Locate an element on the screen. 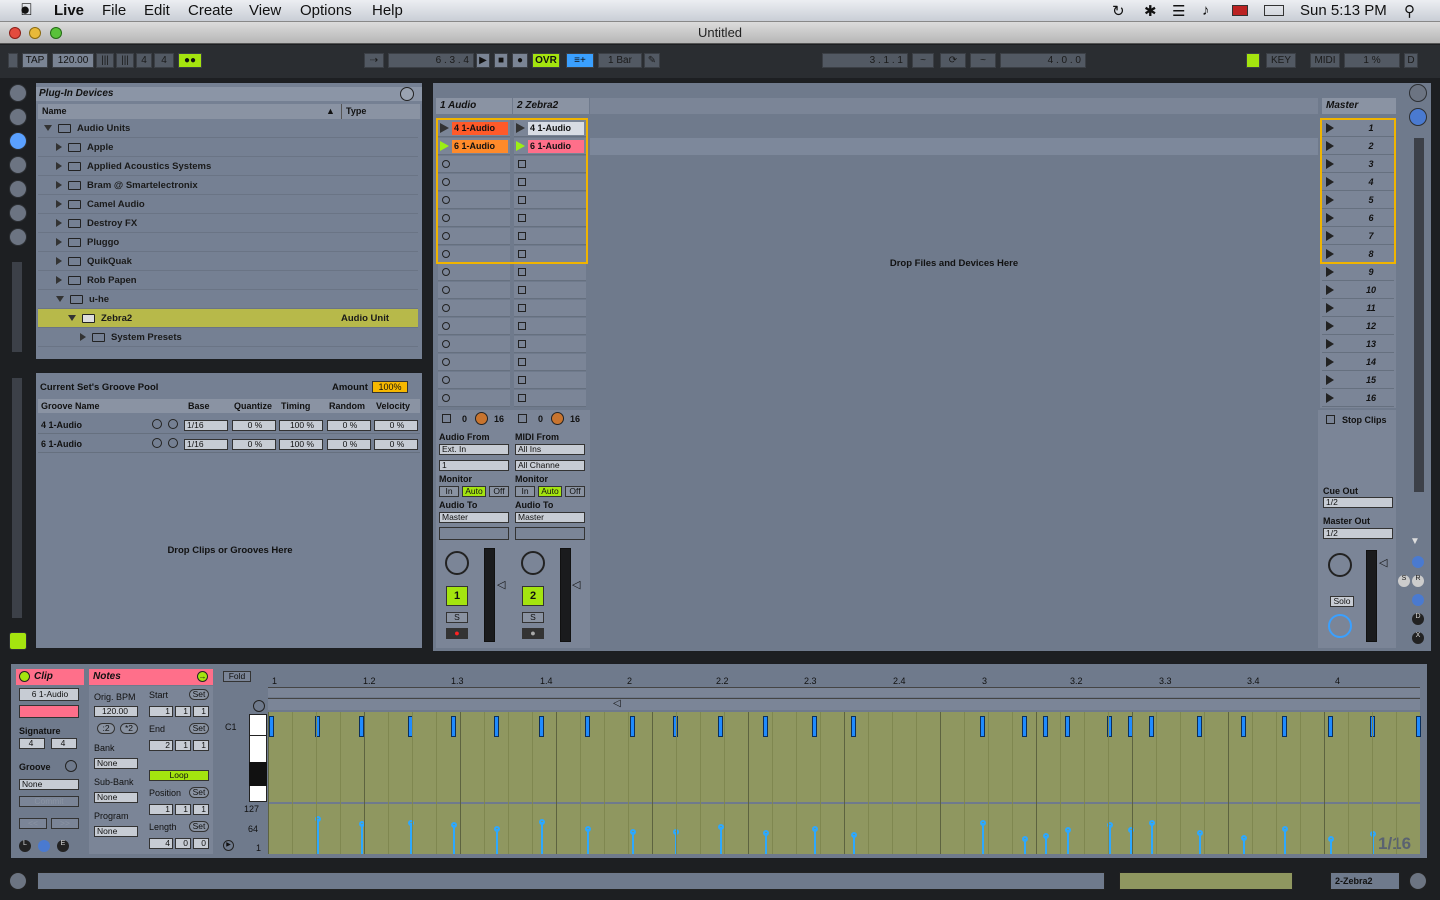 The height and width of the screenshot is (900, 1440). groove-row: 6 1-Audio 1/16 0 % 100 % 0 % 0 % is located at coordinates (229, 444).